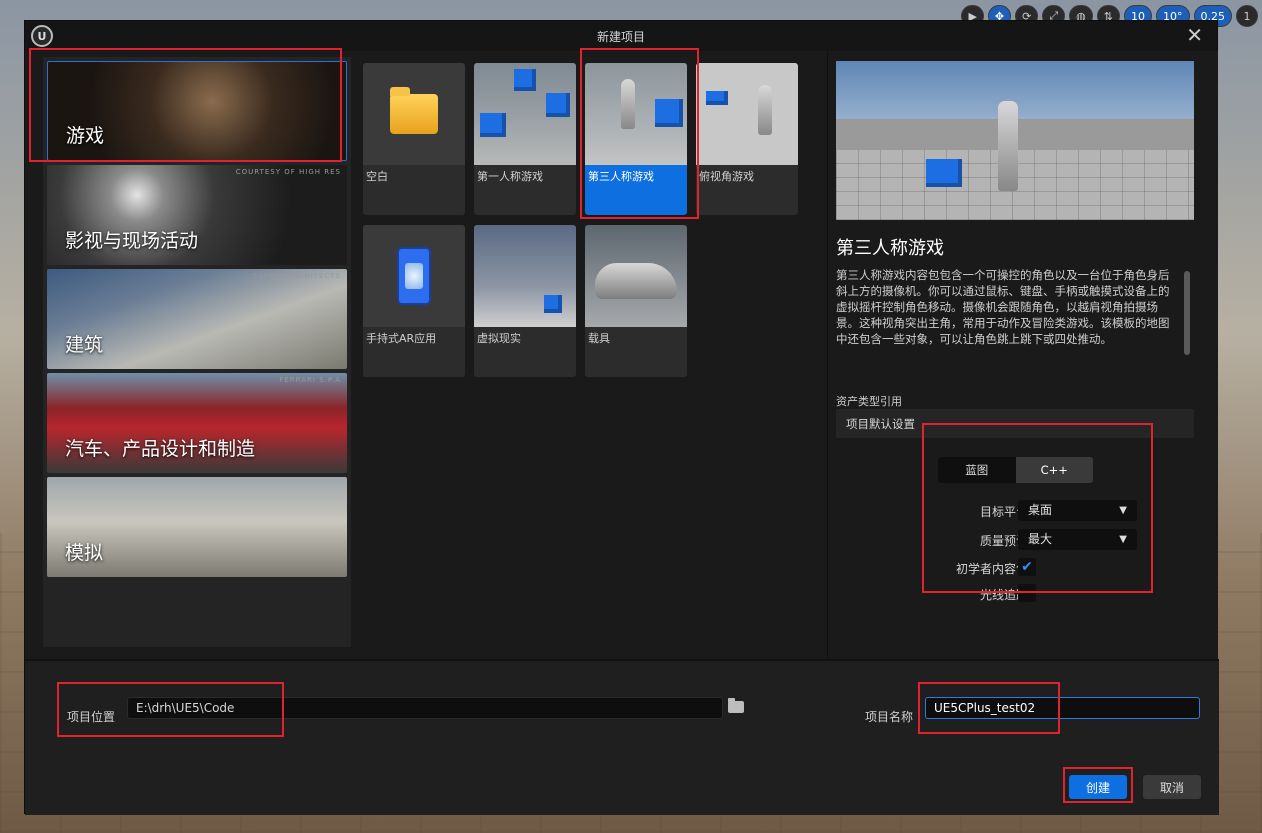 This screenshot has height=833, width=1262. What do you see at coordinates (1054, 470) in the screenshot?
I see `cpp-option: C++` at bounding box center [1054, 470].